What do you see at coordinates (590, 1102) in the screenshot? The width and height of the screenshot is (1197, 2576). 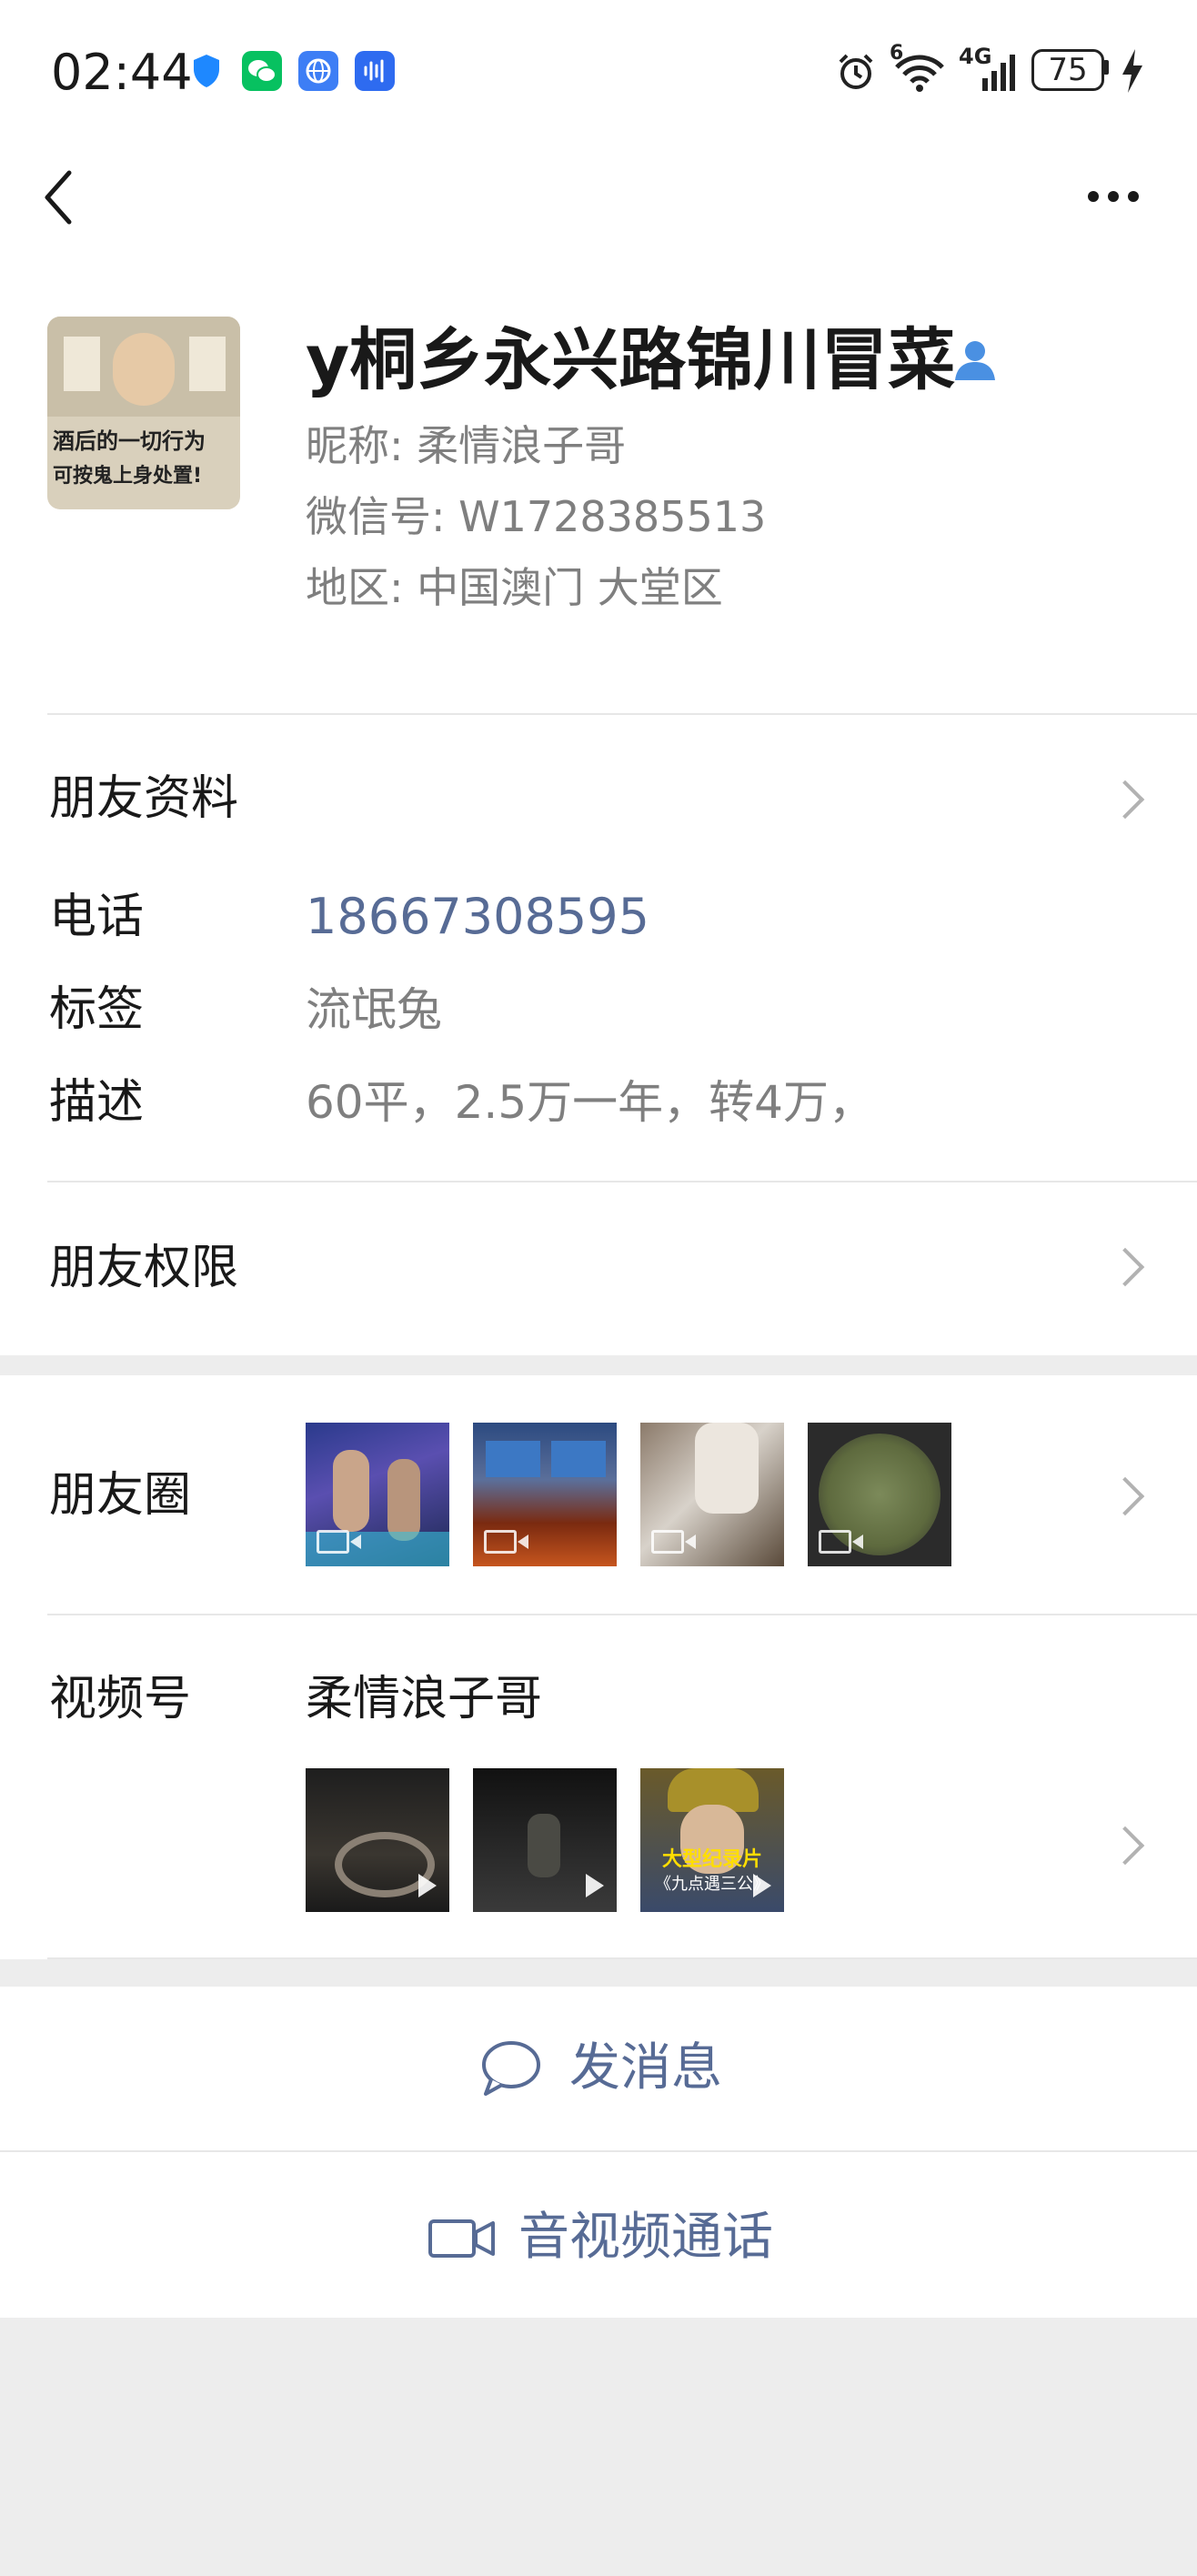 I see `description-value: 60平，2.5万一年，转4万，` at bounding box center [590, 1102].